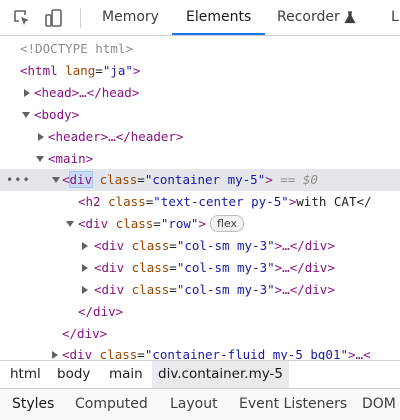 Image resolution: width=400 pixels, height=420 pixels. What do you see at coordinates (350, 17) in the screenshot?
I see `flask-icon` at bounding box center [350, 17].